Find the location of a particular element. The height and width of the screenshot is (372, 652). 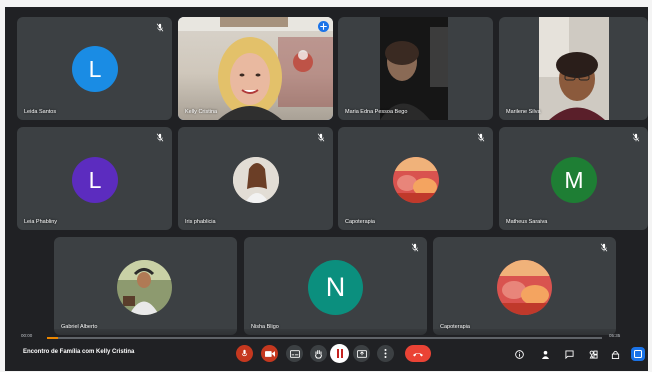

maria-video-frame is located at coordinates (414, 68).